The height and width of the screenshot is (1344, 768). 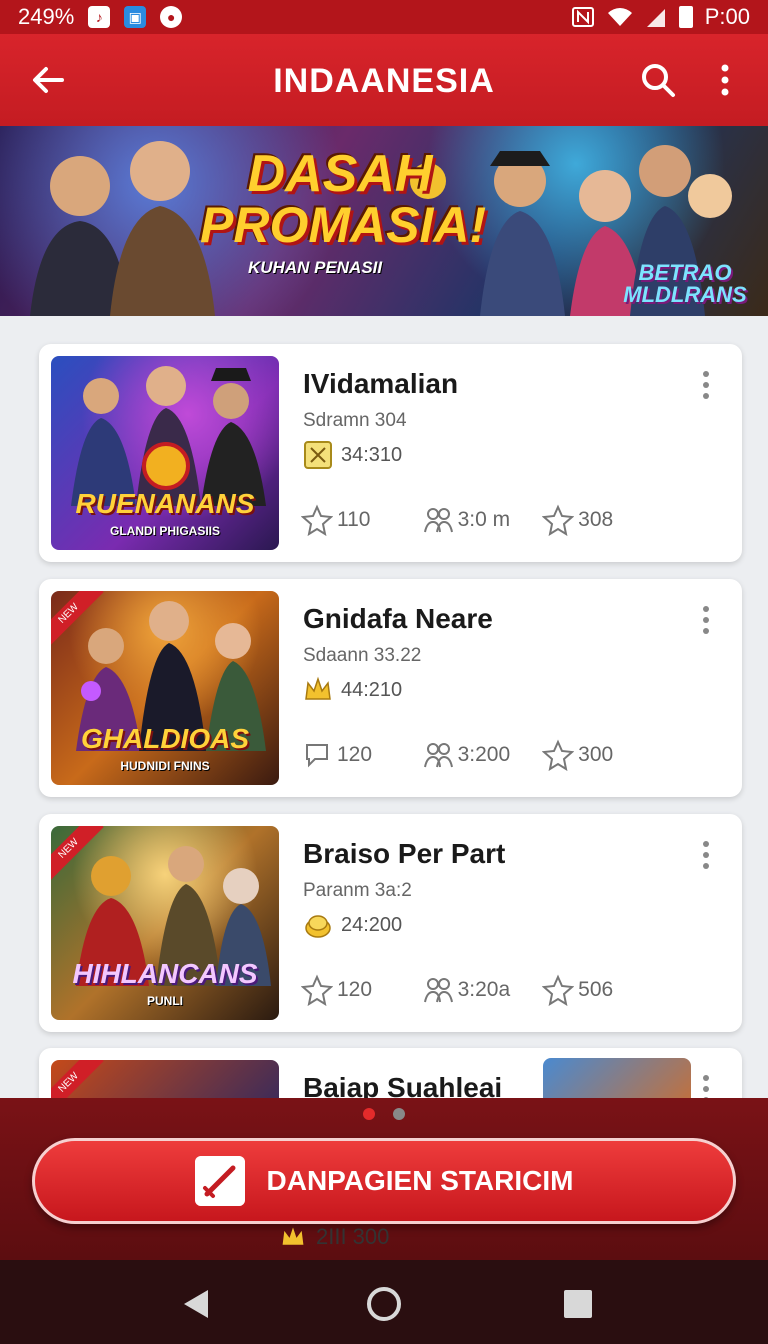 What do you see at coordinates (165, 503) in the screenshot?
I see `thumbnail-title: RUENANANS` at bounding box center [165, 503].